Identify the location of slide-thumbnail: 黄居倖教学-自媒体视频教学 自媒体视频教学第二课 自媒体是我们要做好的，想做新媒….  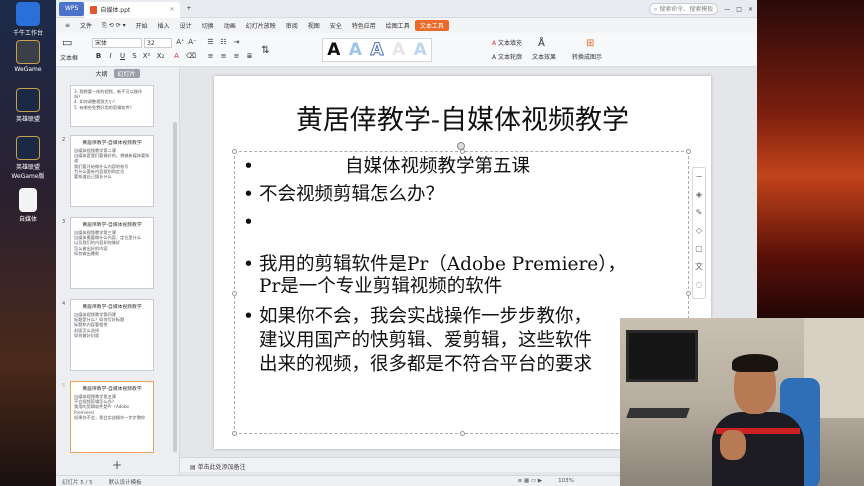
(112, 171).